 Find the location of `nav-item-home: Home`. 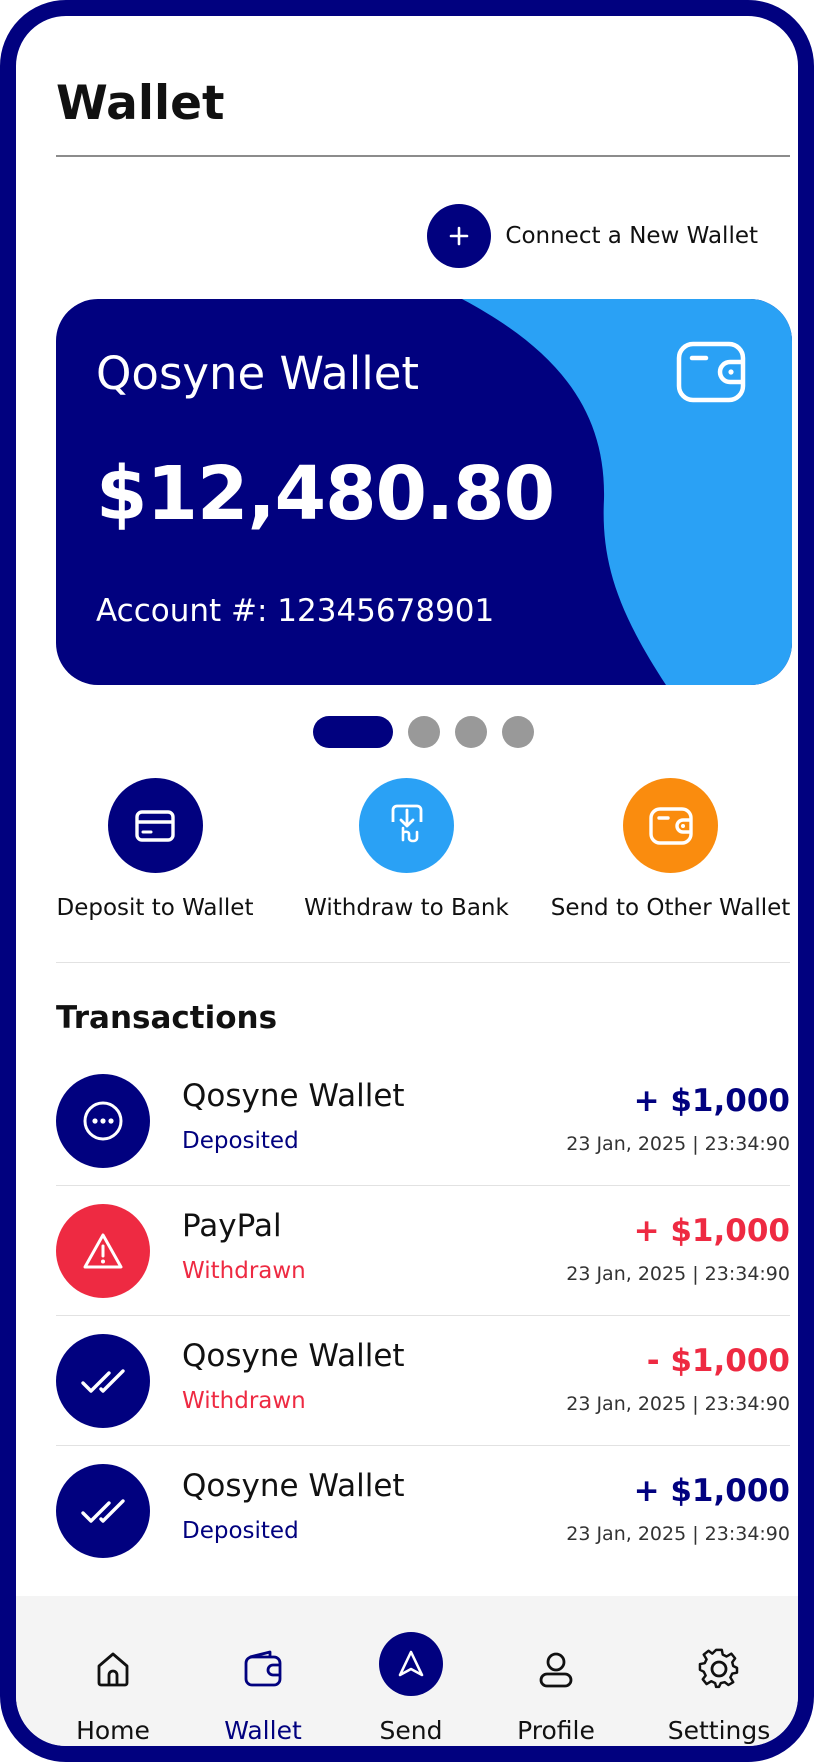

nav-item-home: Home is located at coordinates (113, 1671).